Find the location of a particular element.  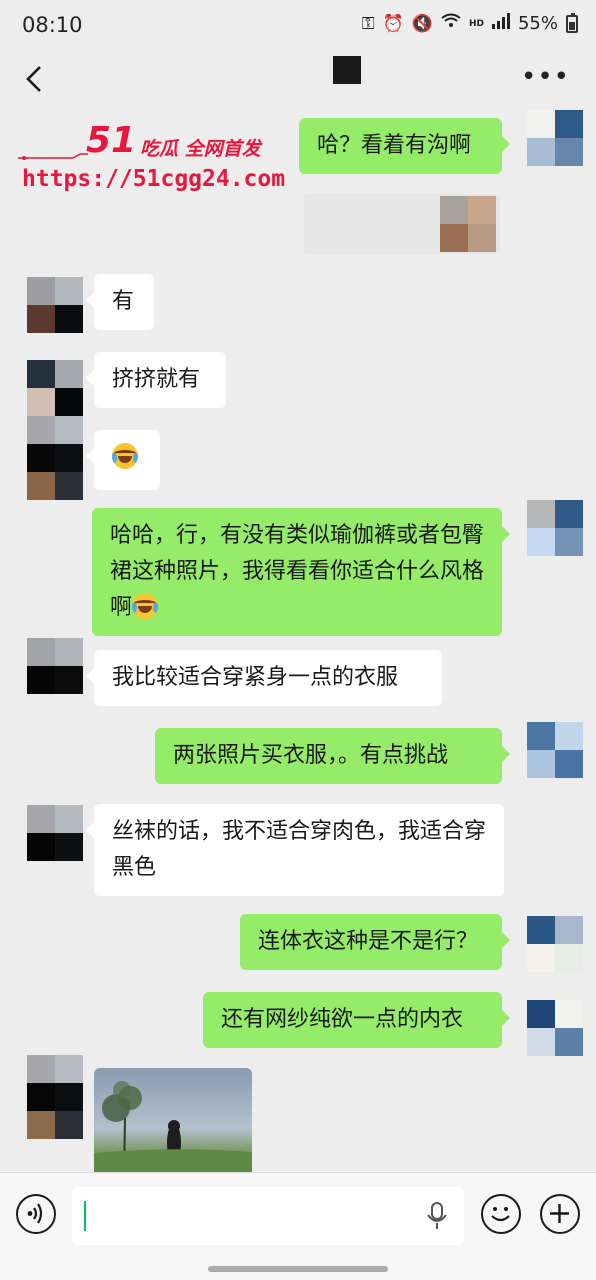

message-bubble-in: 丝袜的话，我不适合穿肉色，我适合穿黑色 is located at coordinates (295, 850).